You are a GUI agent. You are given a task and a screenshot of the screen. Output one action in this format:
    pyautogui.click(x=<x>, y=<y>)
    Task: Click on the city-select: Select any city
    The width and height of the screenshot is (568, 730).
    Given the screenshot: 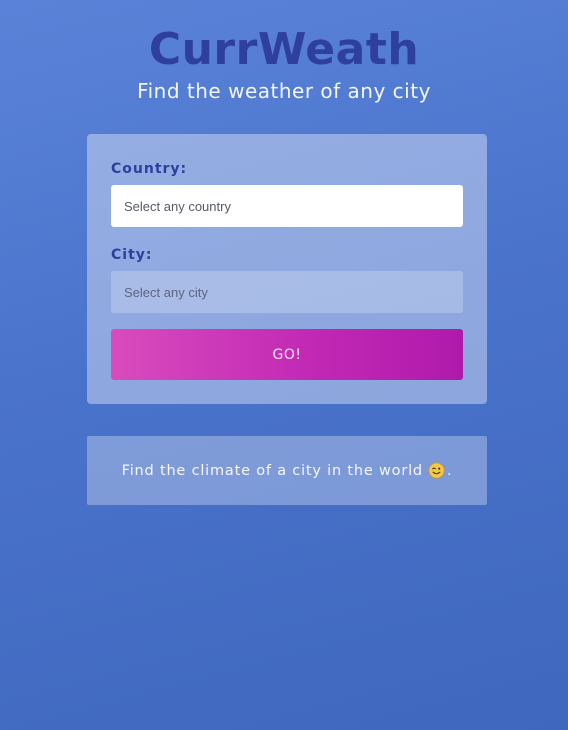 What is the action you would take?
    pyautogui.click(x=287, y=292)
    